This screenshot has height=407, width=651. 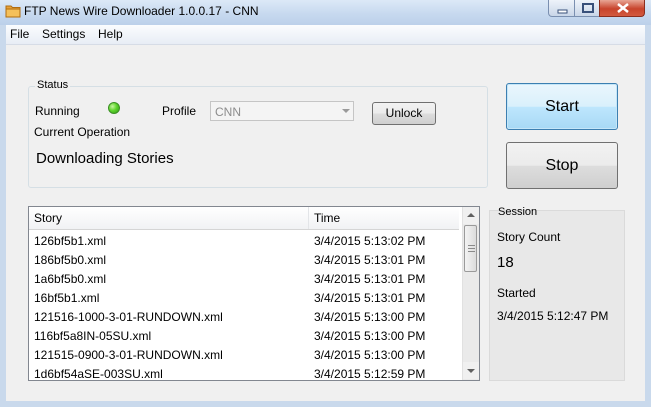 What do you see at coordinates (470, 293) in the screenshot?
I see `story-list-scrollbar` at bounding box center [470, 293].